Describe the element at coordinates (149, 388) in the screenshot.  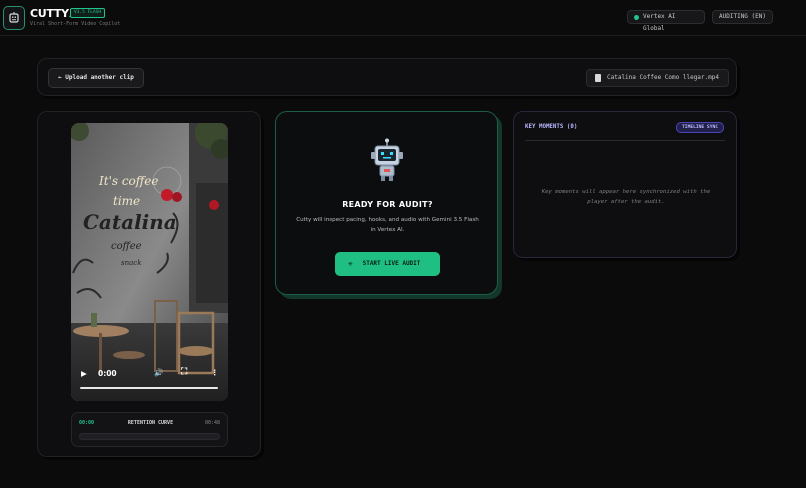
I see `video-progress-bar` at that location.